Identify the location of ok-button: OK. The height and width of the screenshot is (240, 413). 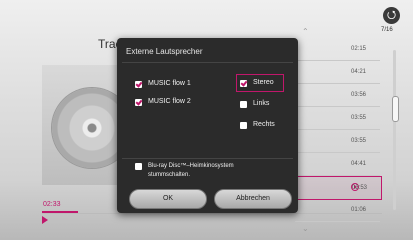
(168, 199).